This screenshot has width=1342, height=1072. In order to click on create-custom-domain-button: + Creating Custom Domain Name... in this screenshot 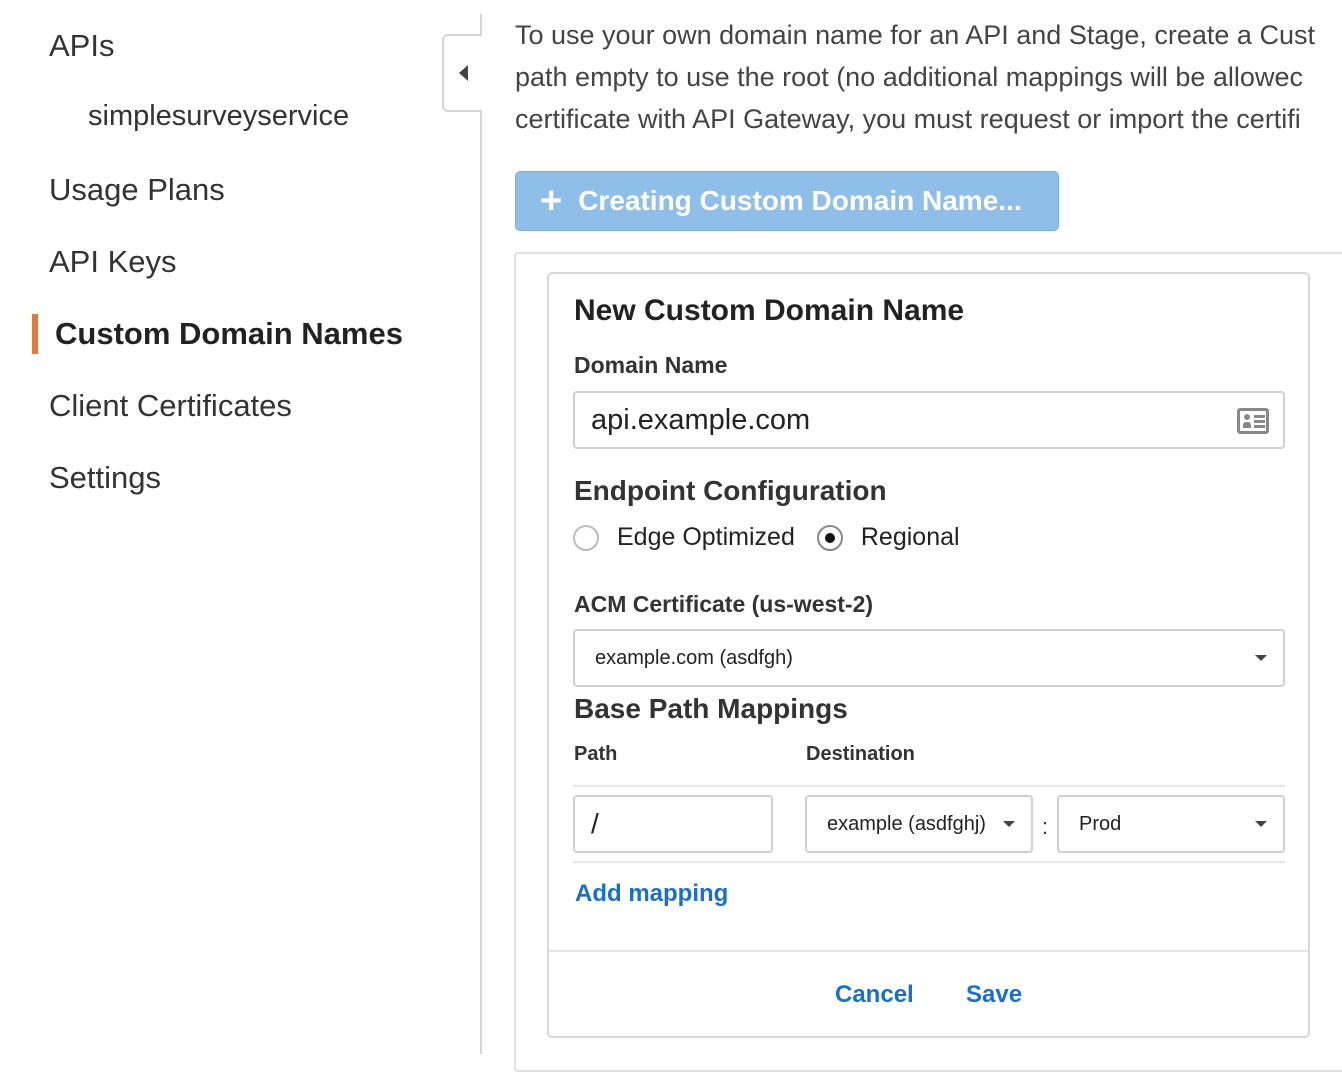, I will do `click(787, 201)`.